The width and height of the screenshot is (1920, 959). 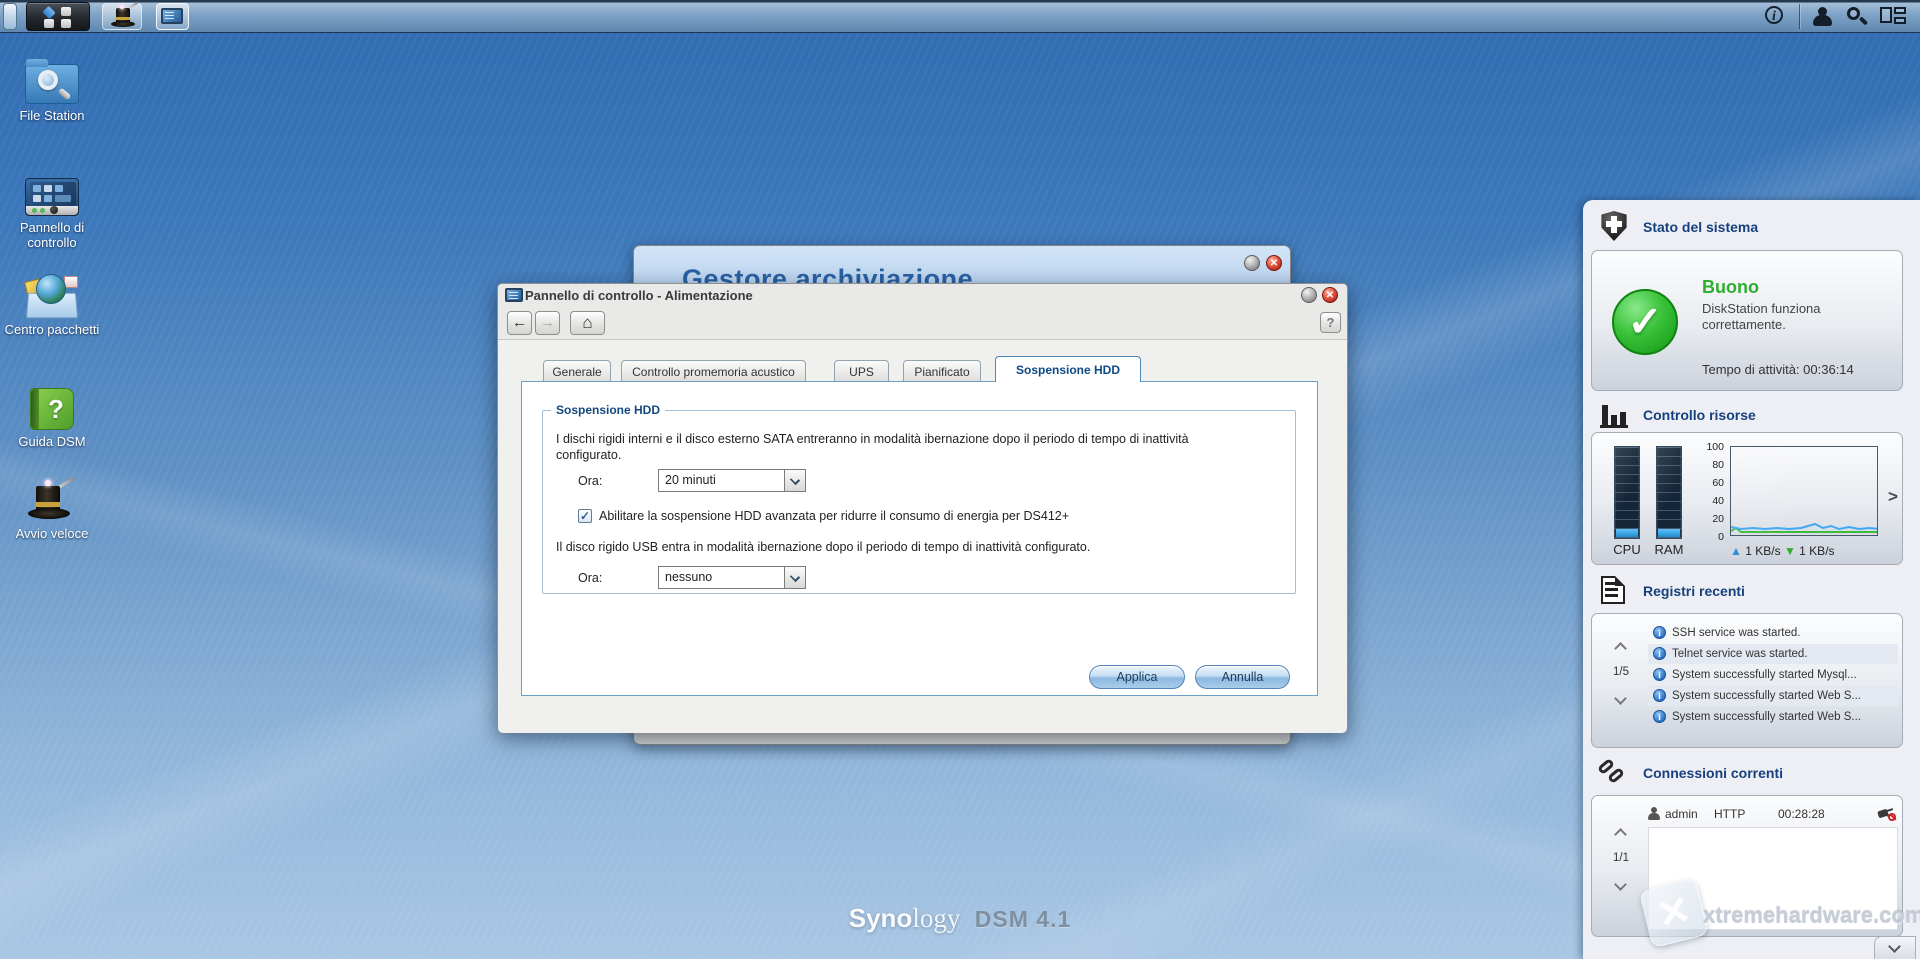 What do you see at coordinates (52, 329) in the screenshot?
I see `desktop-icon-label: Centro pacchetti` at bounding box center [52, 329].